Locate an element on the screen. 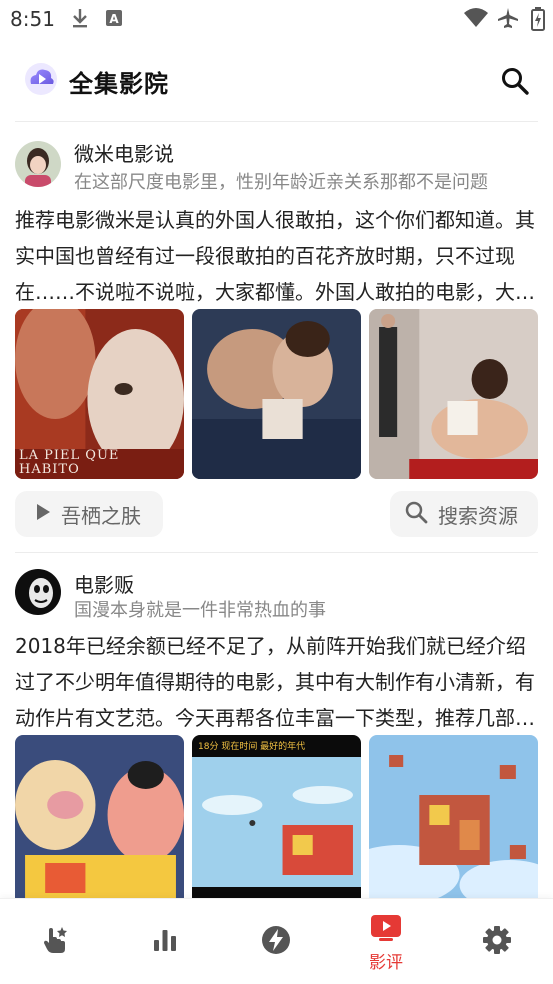  lightning-icon is located at coordinates (276, 942).